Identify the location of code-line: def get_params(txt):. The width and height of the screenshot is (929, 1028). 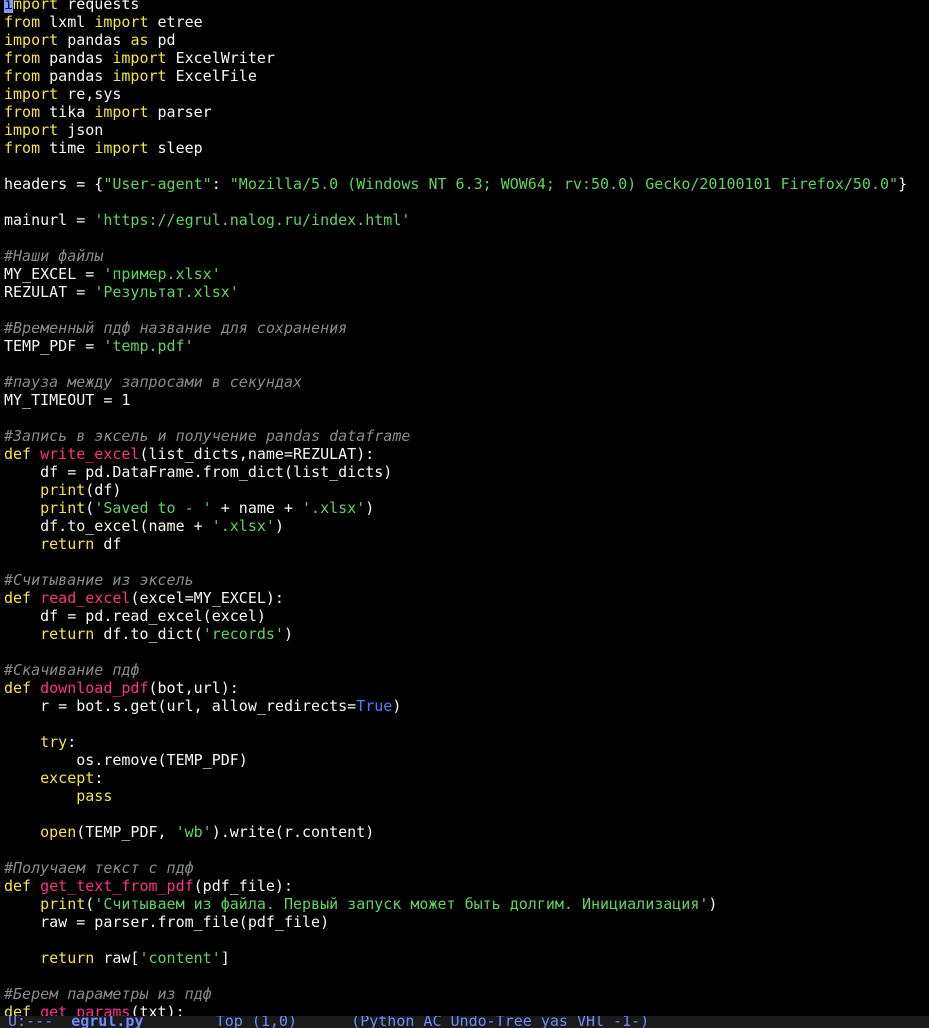
(464, 1009).